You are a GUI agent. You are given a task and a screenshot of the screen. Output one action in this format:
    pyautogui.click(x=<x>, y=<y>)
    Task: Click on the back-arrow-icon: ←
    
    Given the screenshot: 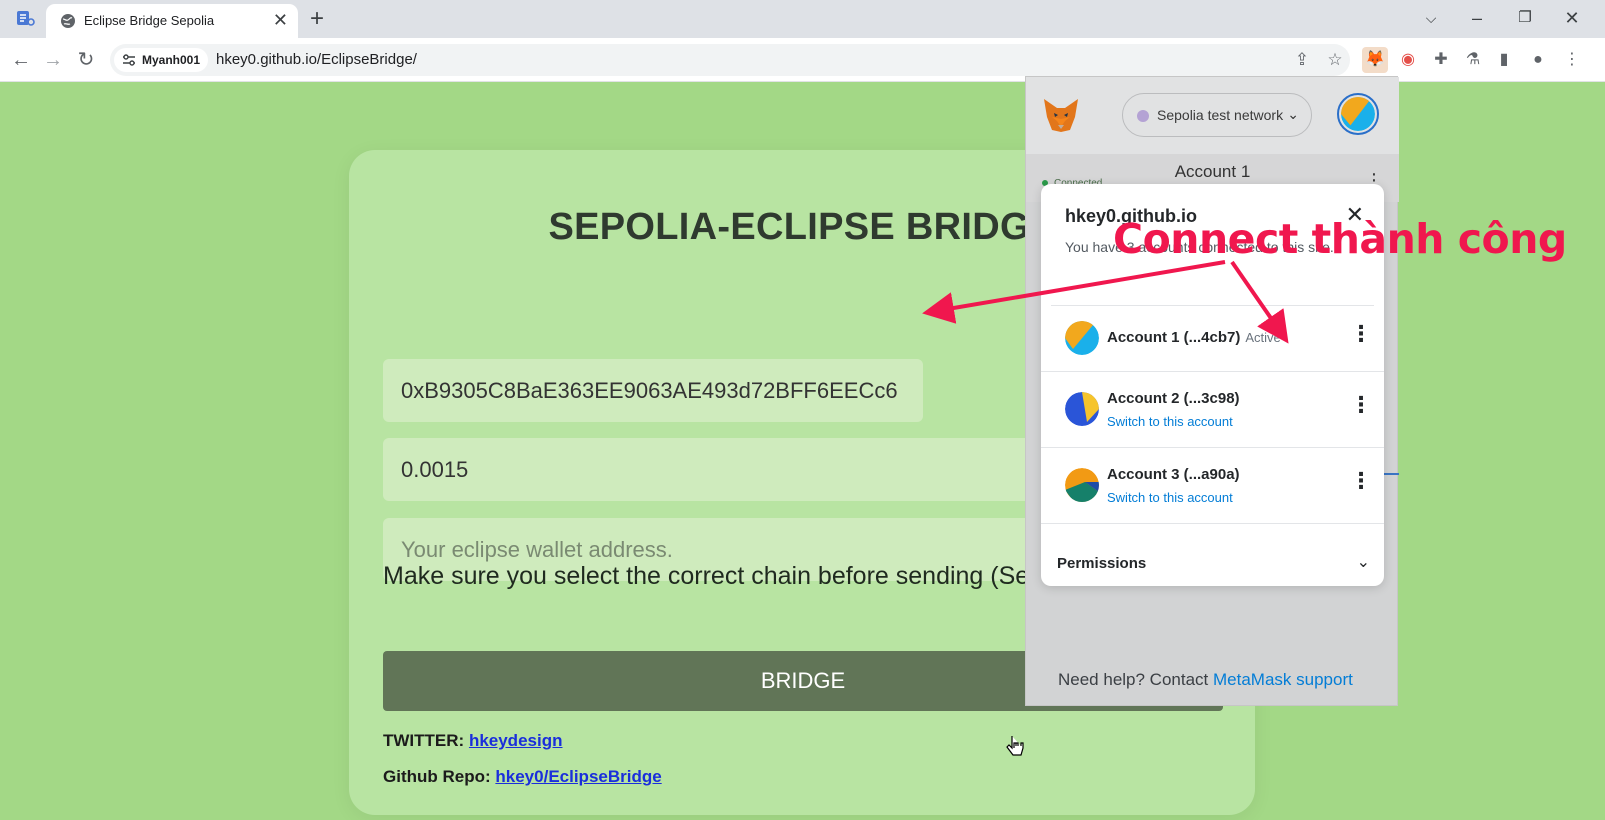 What is the action you would take?
    pyautogui.click(x=21, y=60)
    